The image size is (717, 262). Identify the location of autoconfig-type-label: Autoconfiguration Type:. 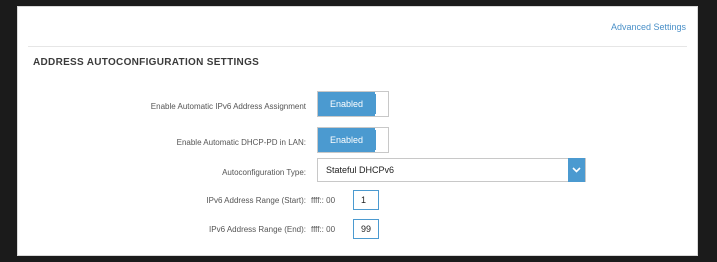
(264, 172).